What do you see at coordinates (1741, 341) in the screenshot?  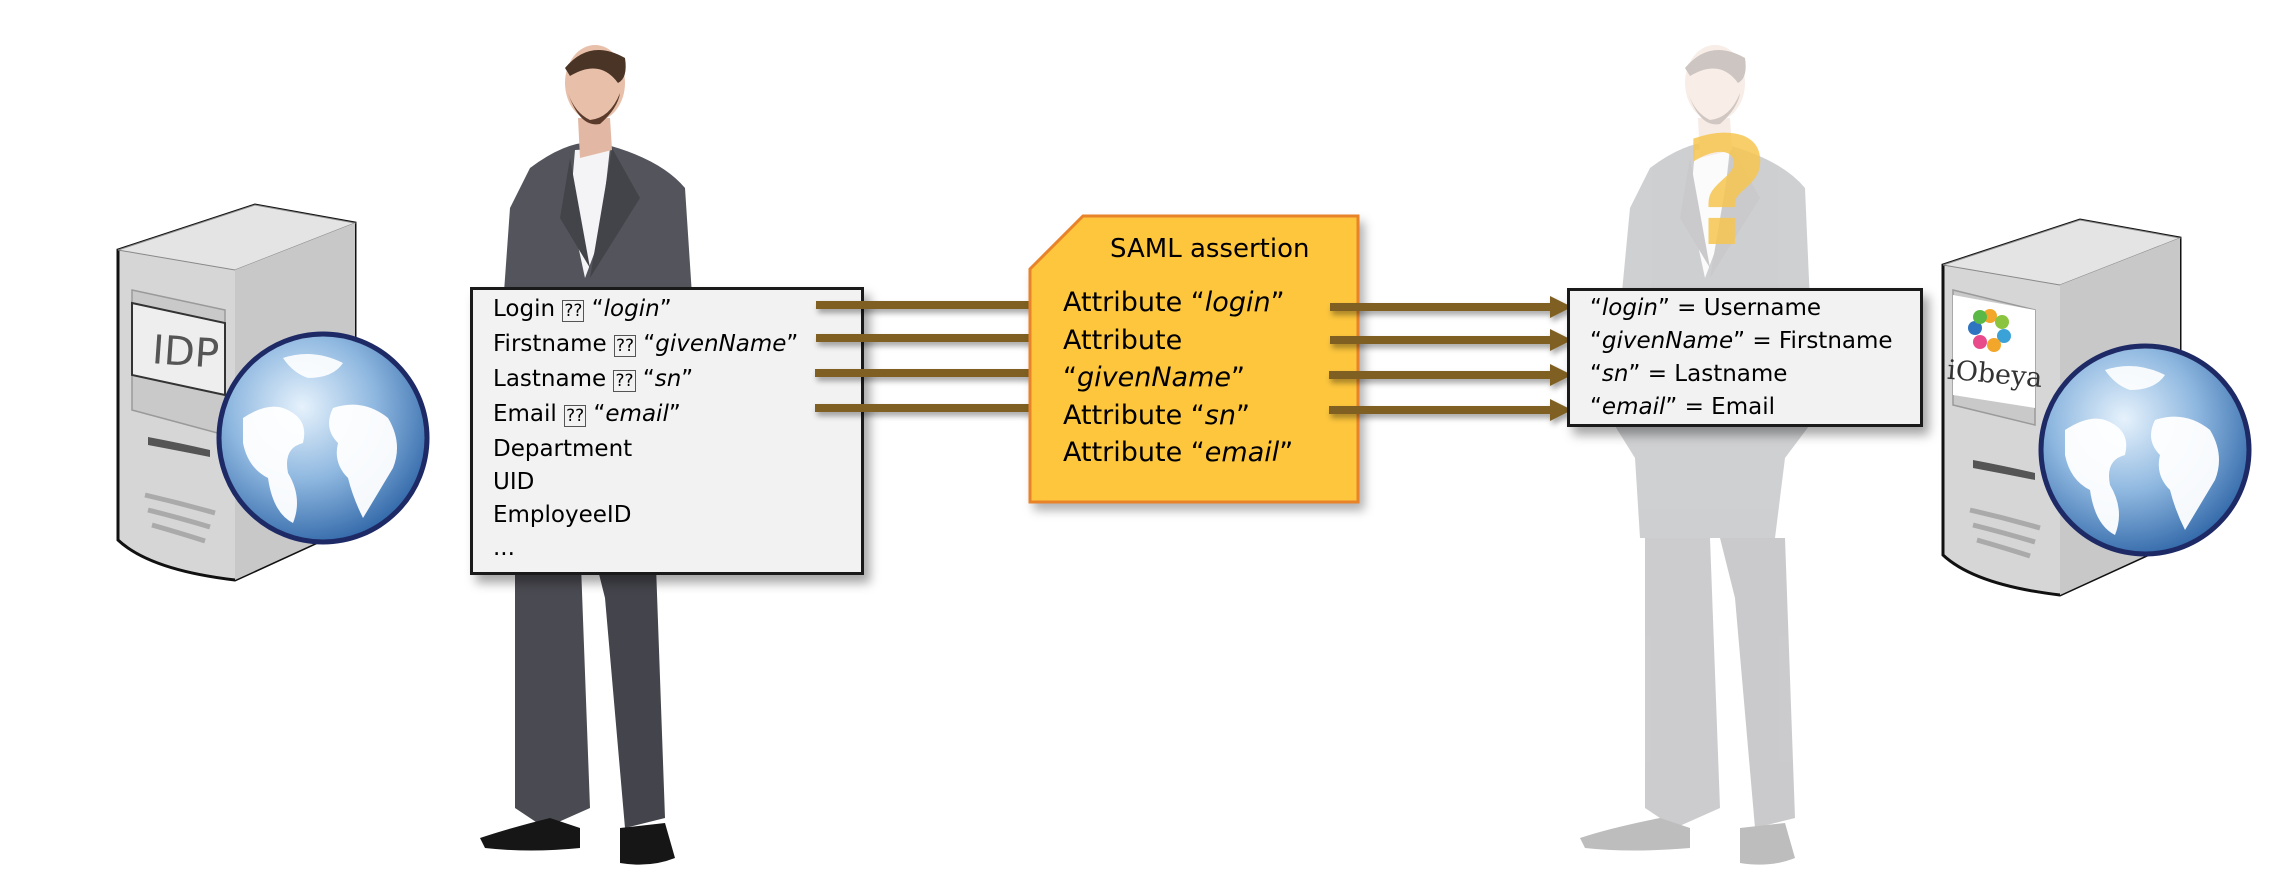 I see `mapping-line-givenname: “givenName” = Firstname` at bounding box center [1741, 341].